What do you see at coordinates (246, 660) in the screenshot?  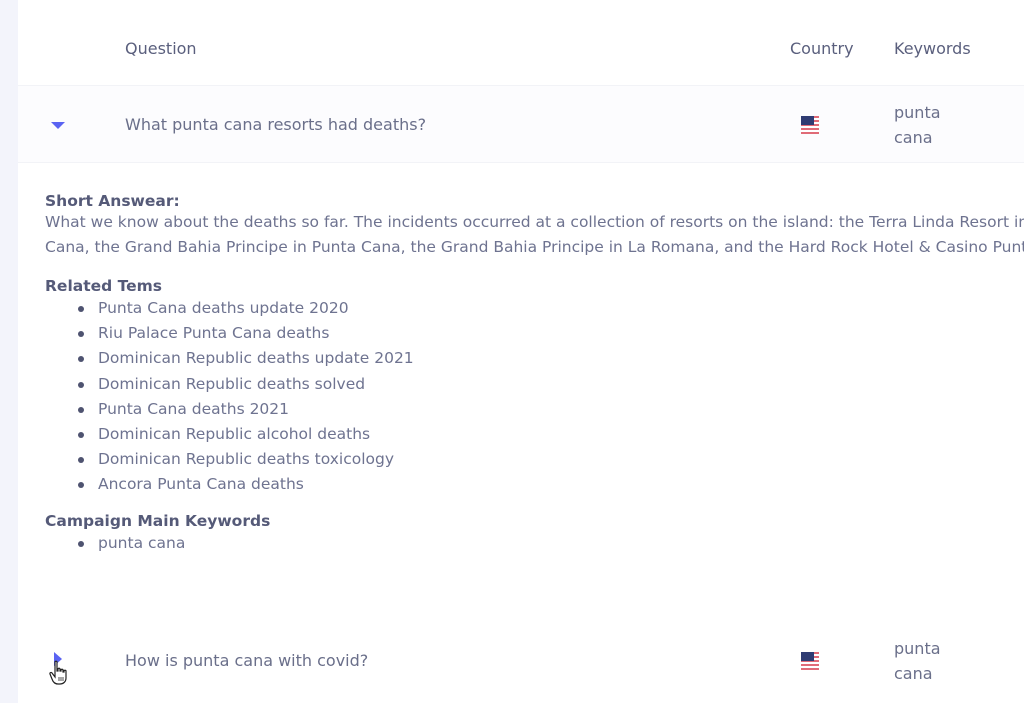 I see `question-text: How is punta cana with covid?` at bounding box center [246, 660].